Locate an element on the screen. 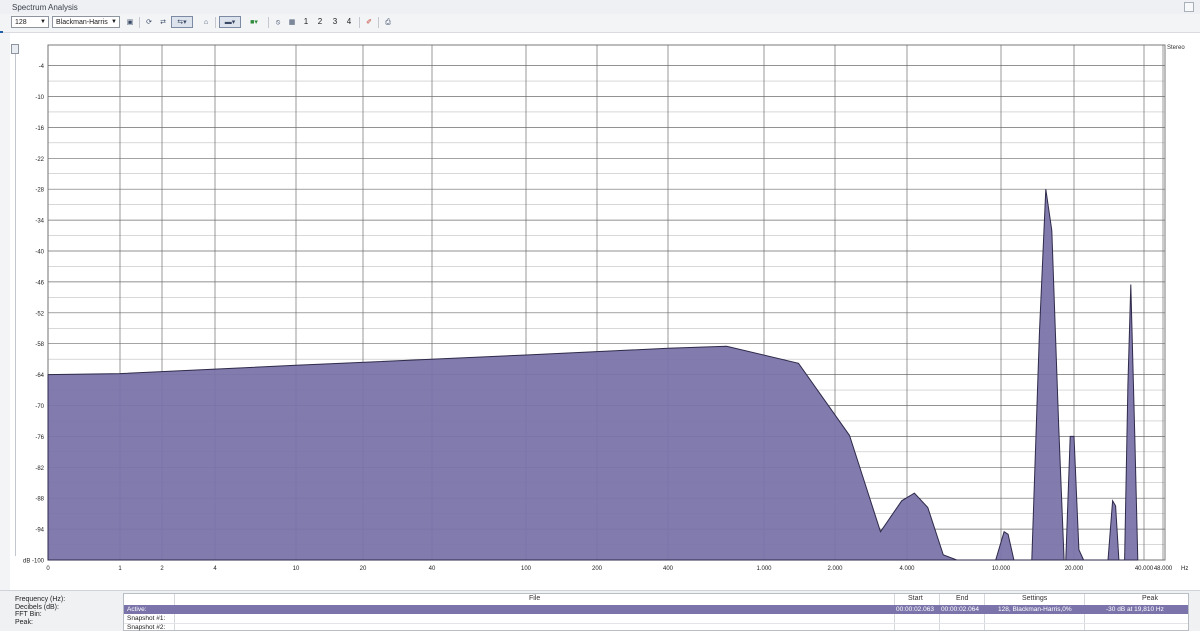 This screenshot has height=632, width=1200. x-unit-label: Hz is located at coordinates (1184, 569).